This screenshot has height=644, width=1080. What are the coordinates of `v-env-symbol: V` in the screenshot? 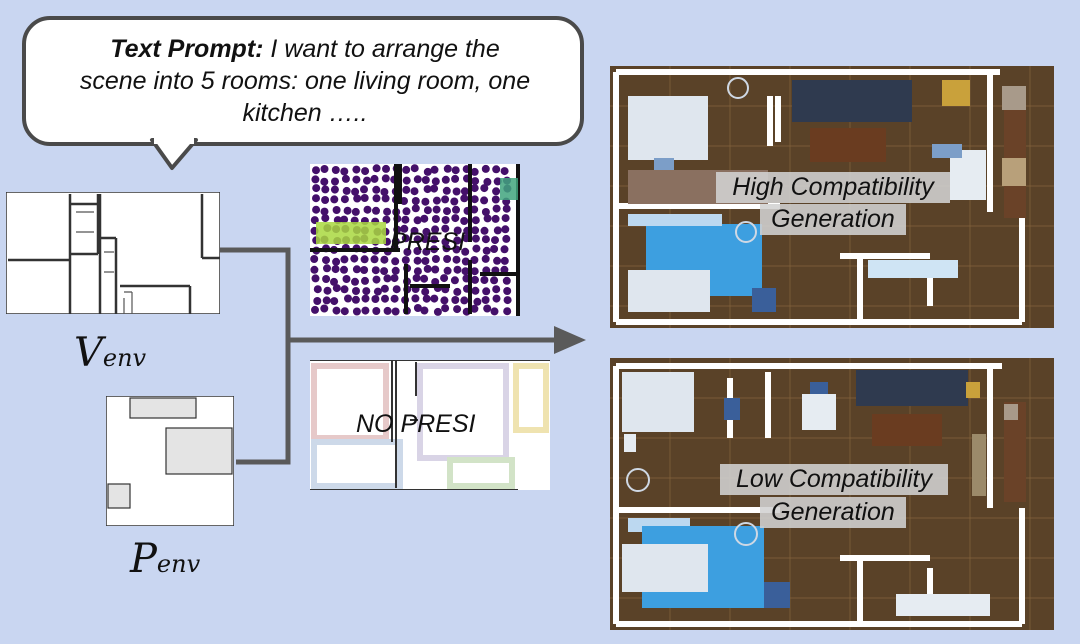 It's located at (88, 353).